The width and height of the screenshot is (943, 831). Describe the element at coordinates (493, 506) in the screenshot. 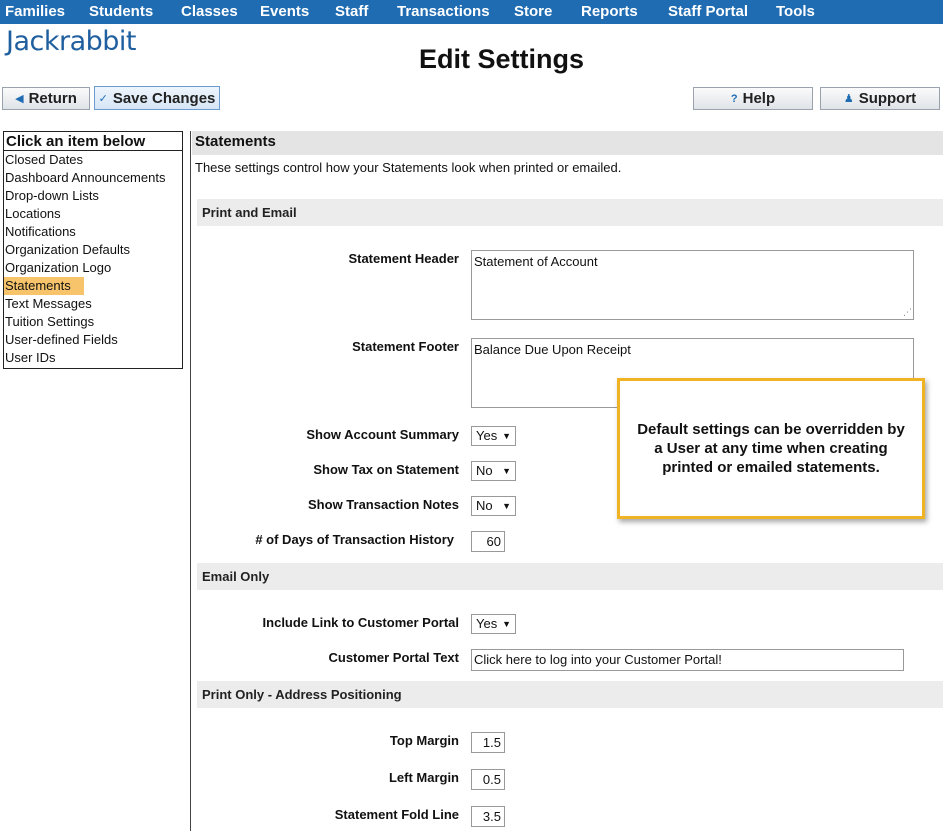

I see `show-transaction-notes-select: No ▼` at that location.